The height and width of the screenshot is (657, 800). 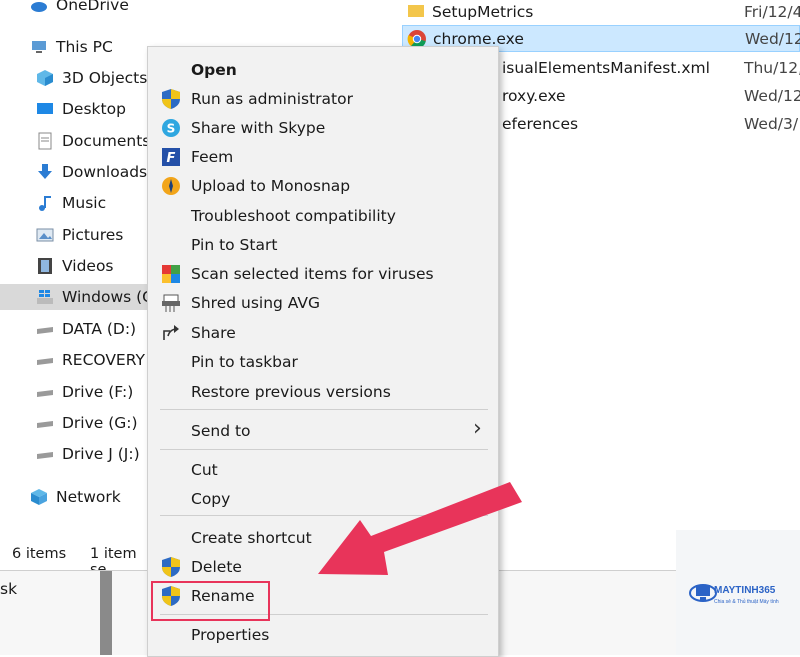 What do you see at coordinates (91, 172) in the screenshot?
I see `nav-item-downloads: Downloads` at bounding box center [91, 172].